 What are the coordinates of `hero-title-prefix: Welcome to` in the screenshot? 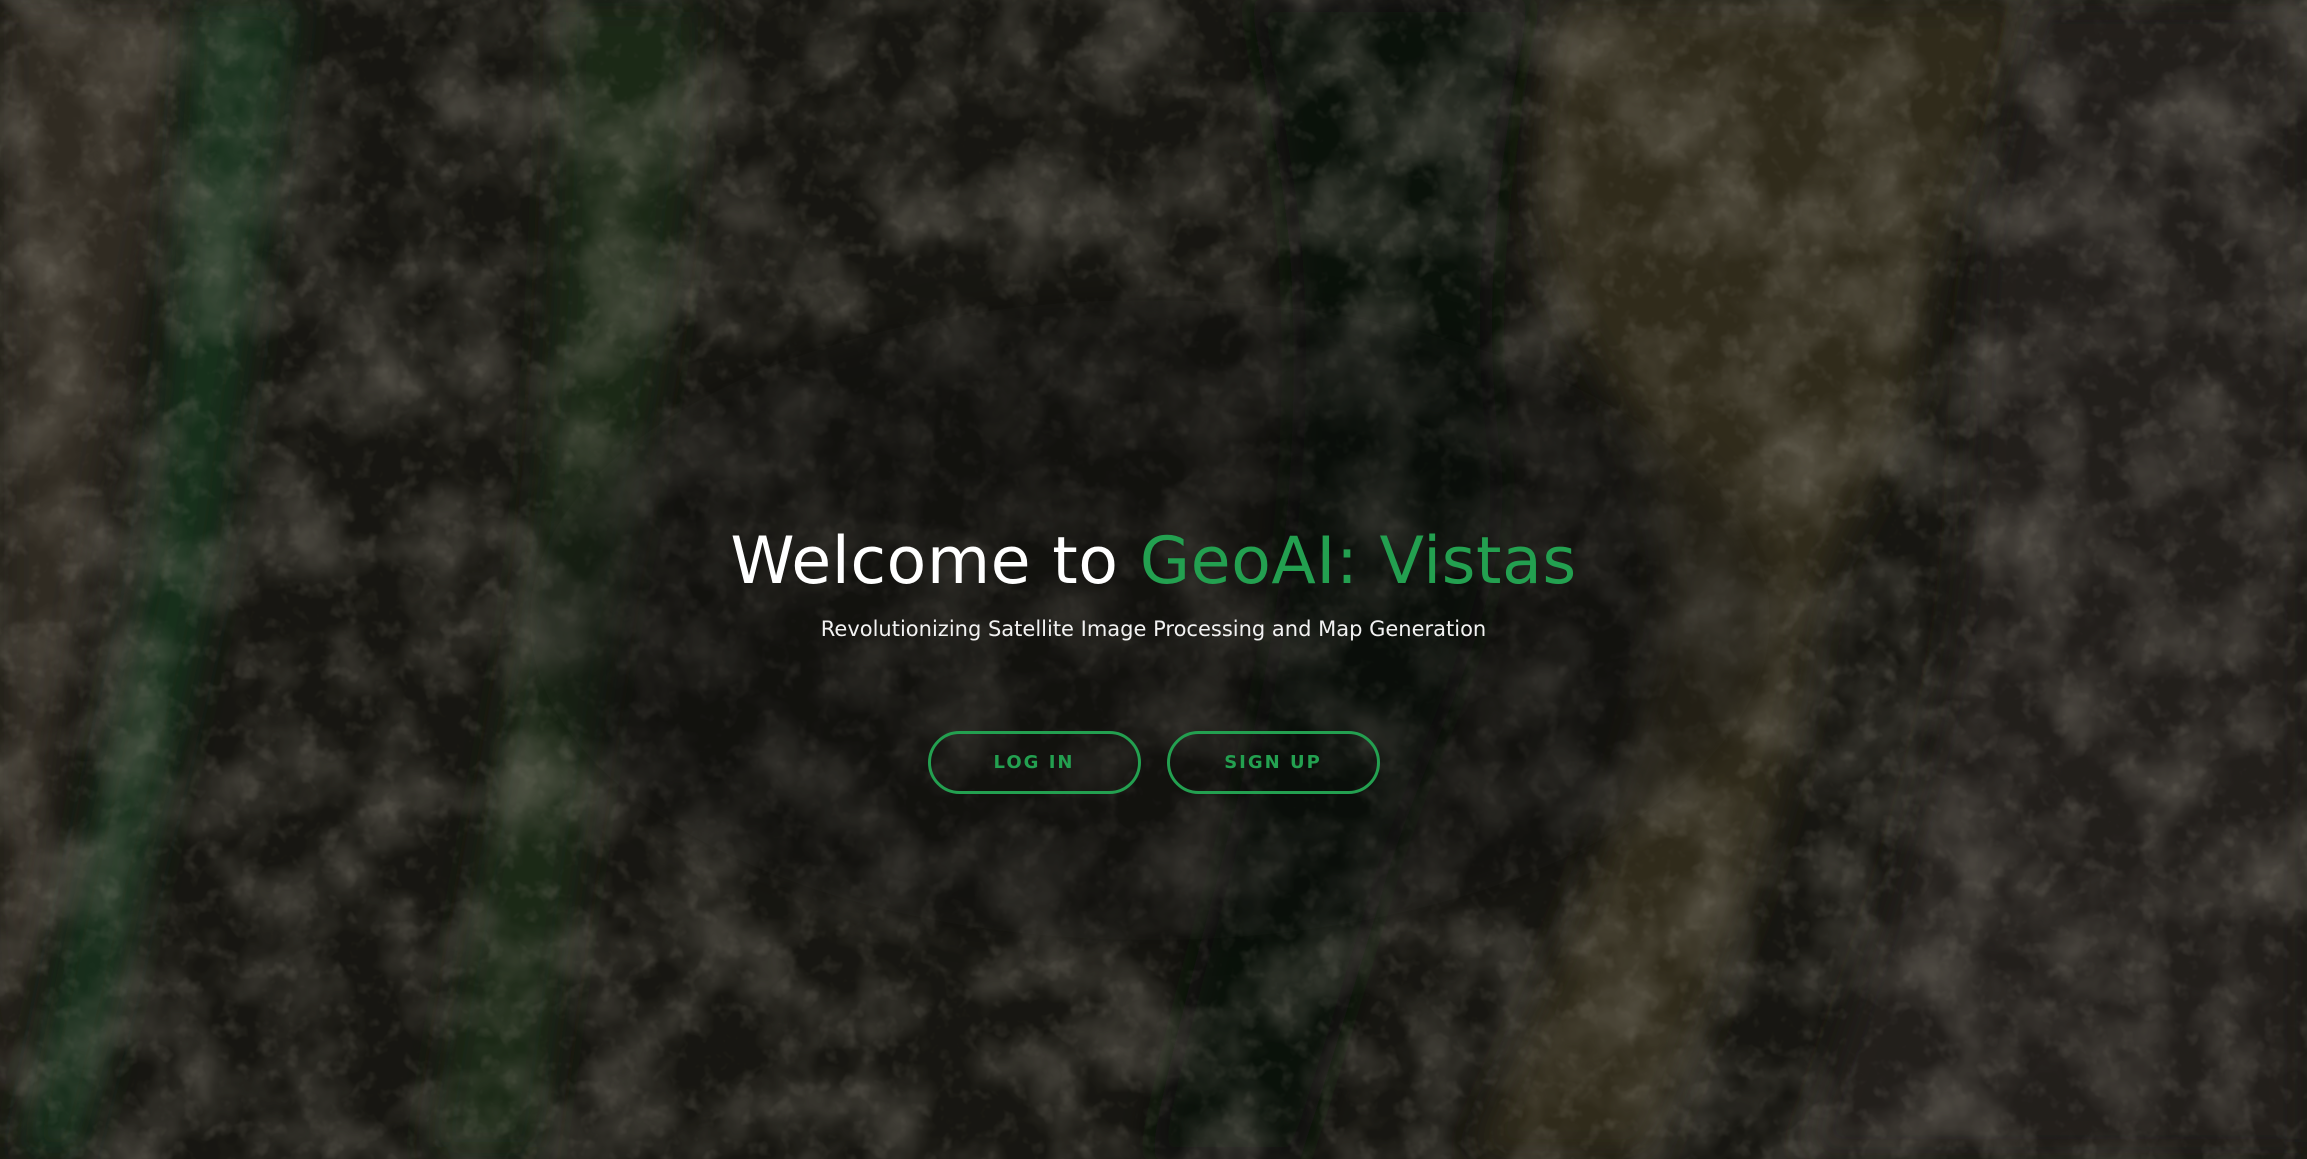 It's located at (935, 561).